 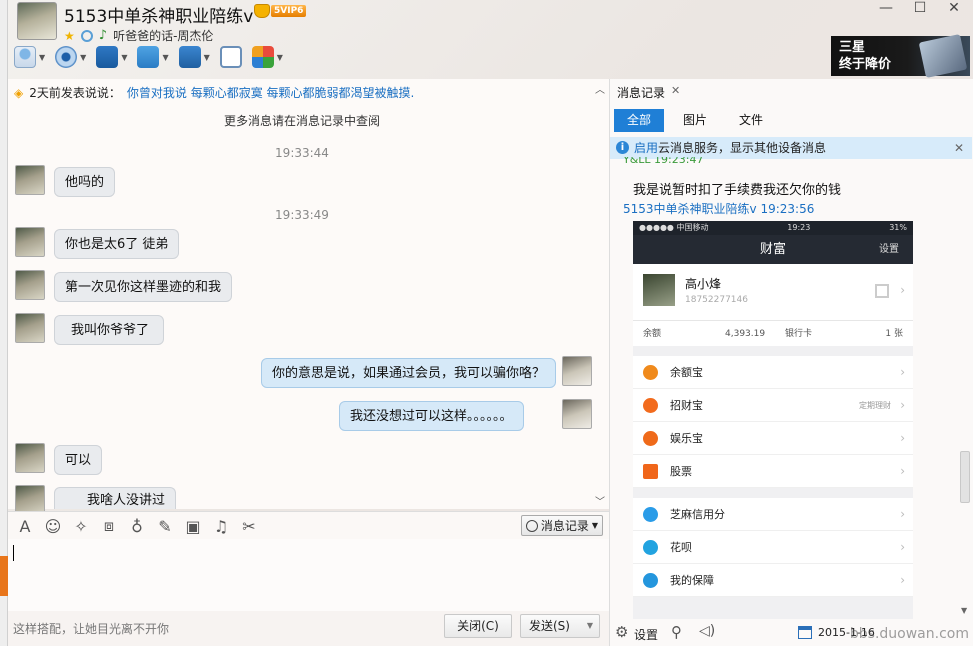 What do you see at coordinates (109, 330) in the screenshot?
I see `message-bubble: 我叫你爷爷了` at bounding box center [109, 330].